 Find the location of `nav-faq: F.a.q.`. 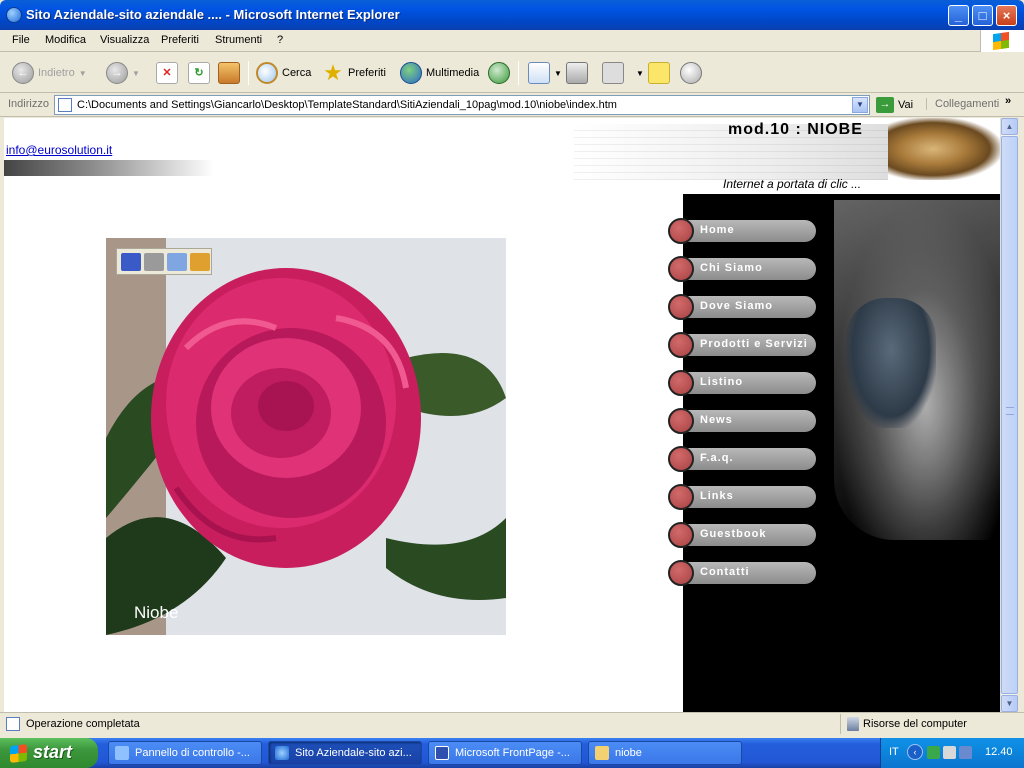

nav-faq: F.a.q. is located at coordinates (743, 459).